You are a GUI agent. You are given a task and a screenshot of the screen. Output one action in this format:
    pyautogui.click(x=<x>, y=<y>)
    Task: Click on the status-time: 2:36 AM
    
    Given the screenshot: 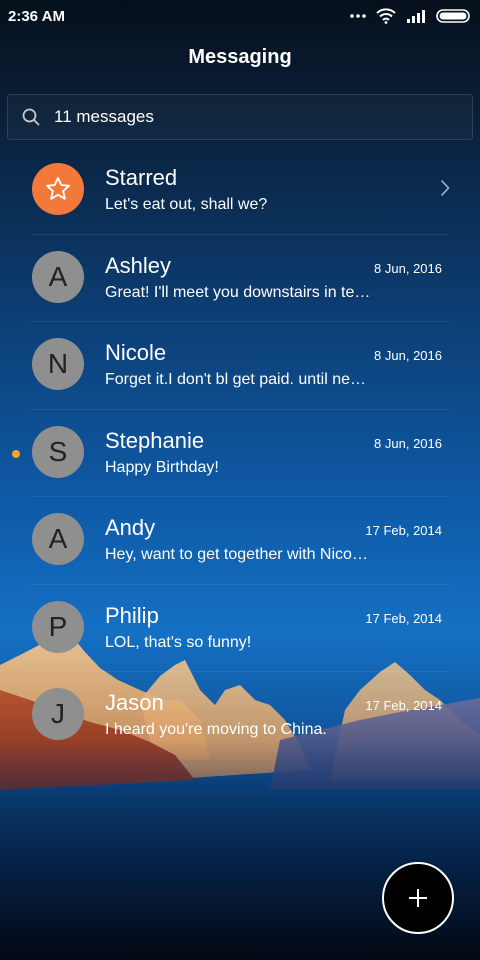 What is the action you would take?
    pyautogui.click(x=36, y=16)
    